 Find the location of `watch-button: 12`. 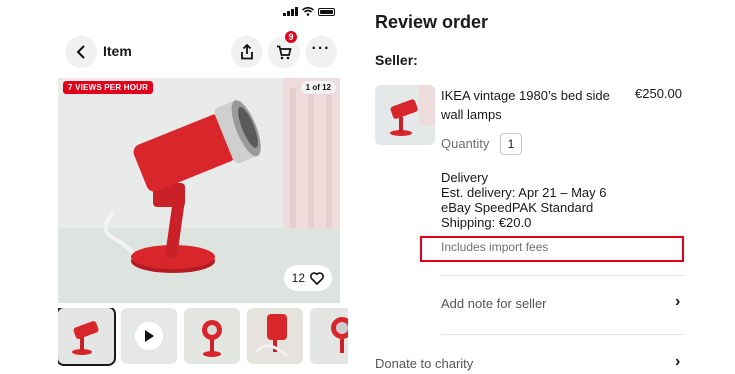

watch-button: 12 is located at coordinates (307, 278).